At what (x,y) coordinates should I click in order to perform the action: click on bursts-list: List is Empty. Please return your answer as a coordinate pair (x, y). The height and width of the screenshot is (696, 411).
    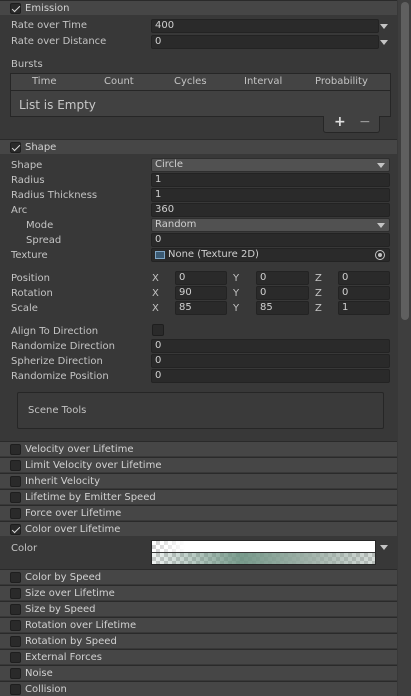
    Looking at the image, I should click on (200, 103).